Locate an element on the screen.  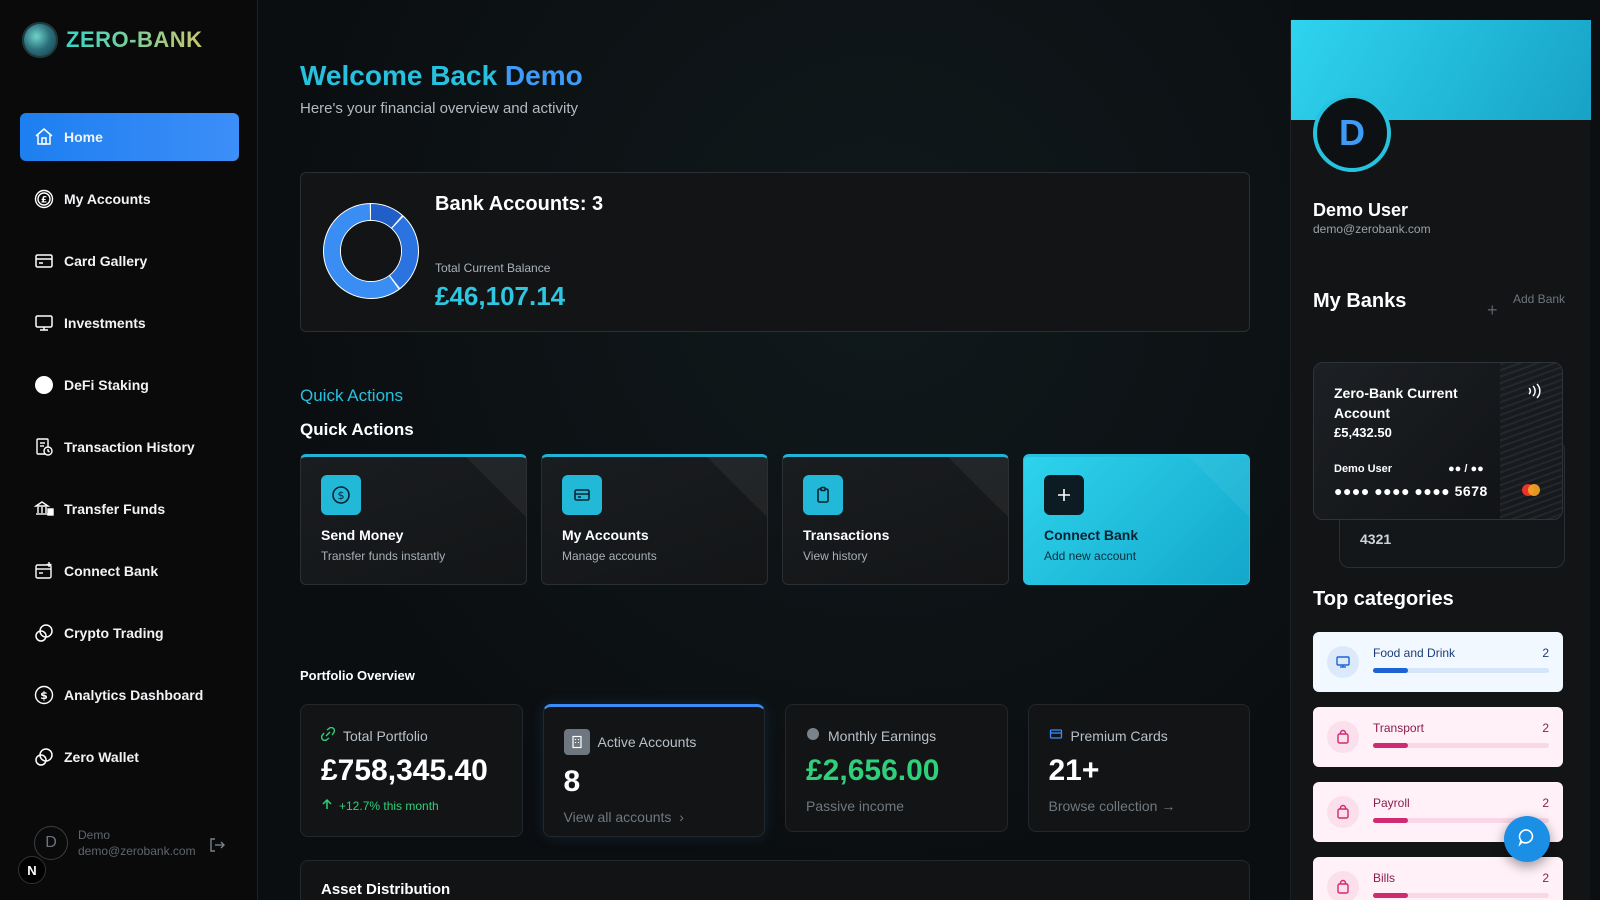
mastercard-icon is located at coordinates (1531, 492).